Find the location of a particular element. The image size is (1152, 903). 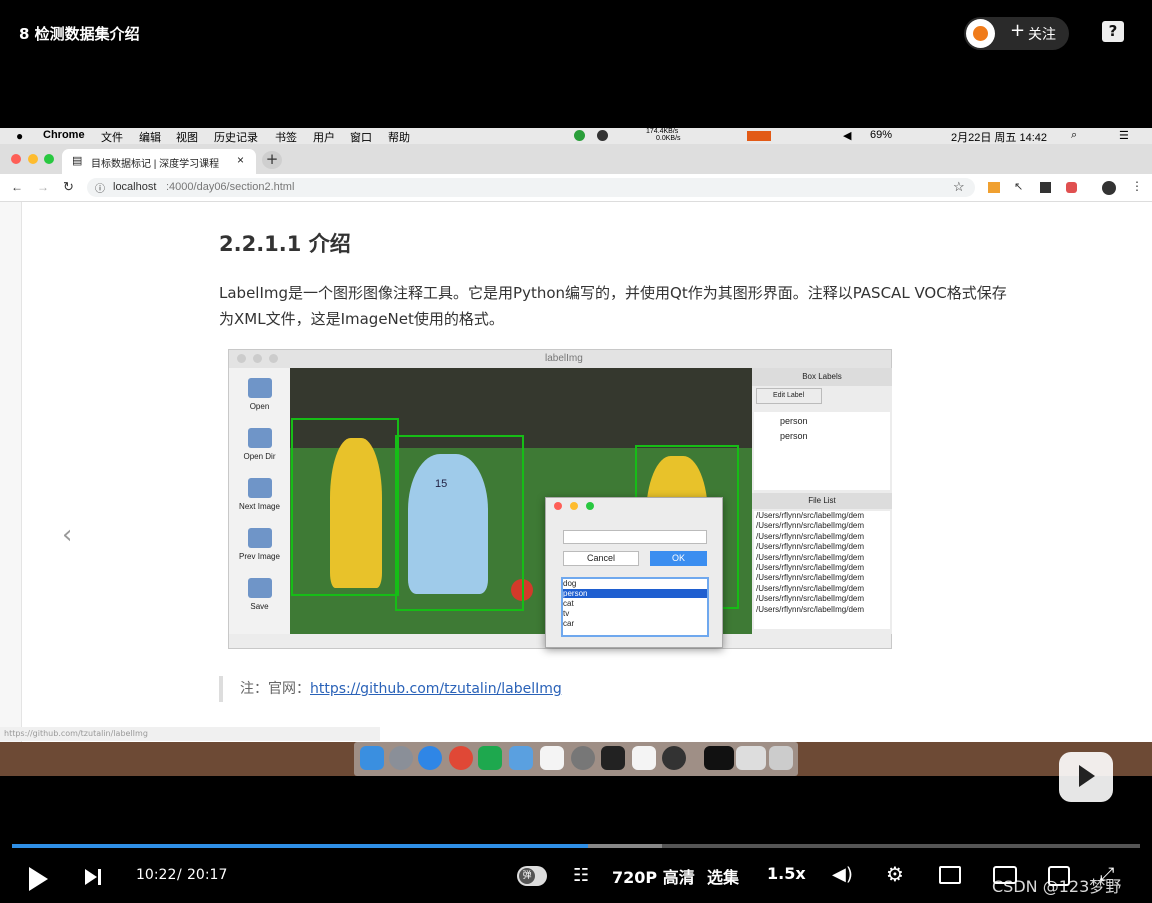

battery-percent: 69% is located at coordinates (881, 135).